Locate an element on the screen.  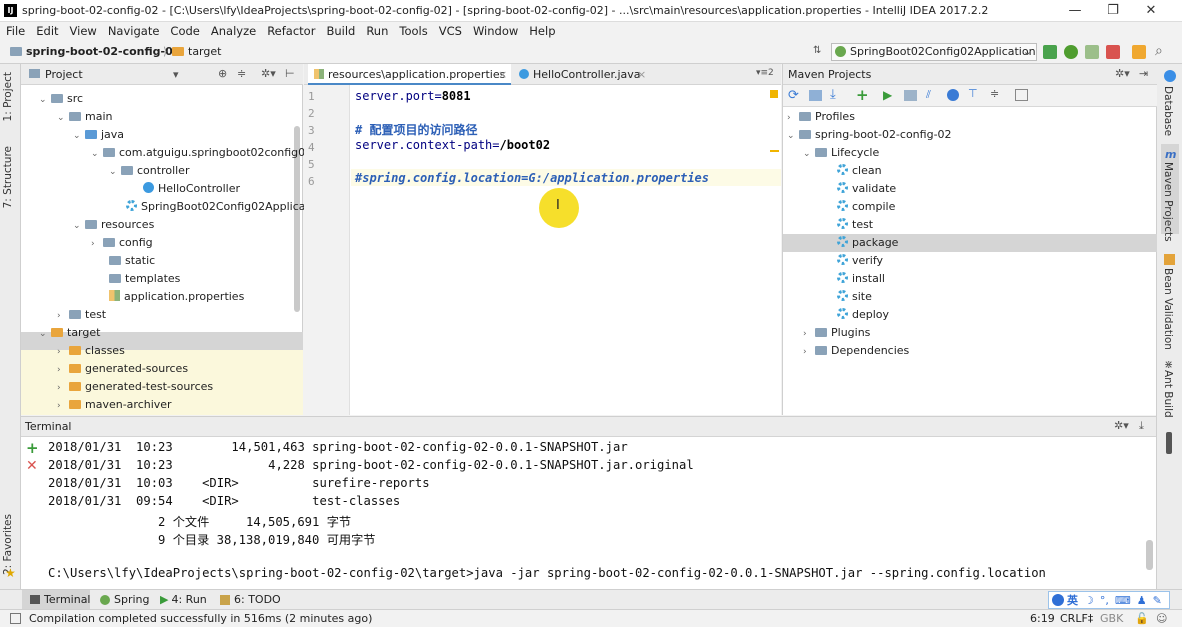
tree-item-classes: › classes is located at coordinates (91, 351).